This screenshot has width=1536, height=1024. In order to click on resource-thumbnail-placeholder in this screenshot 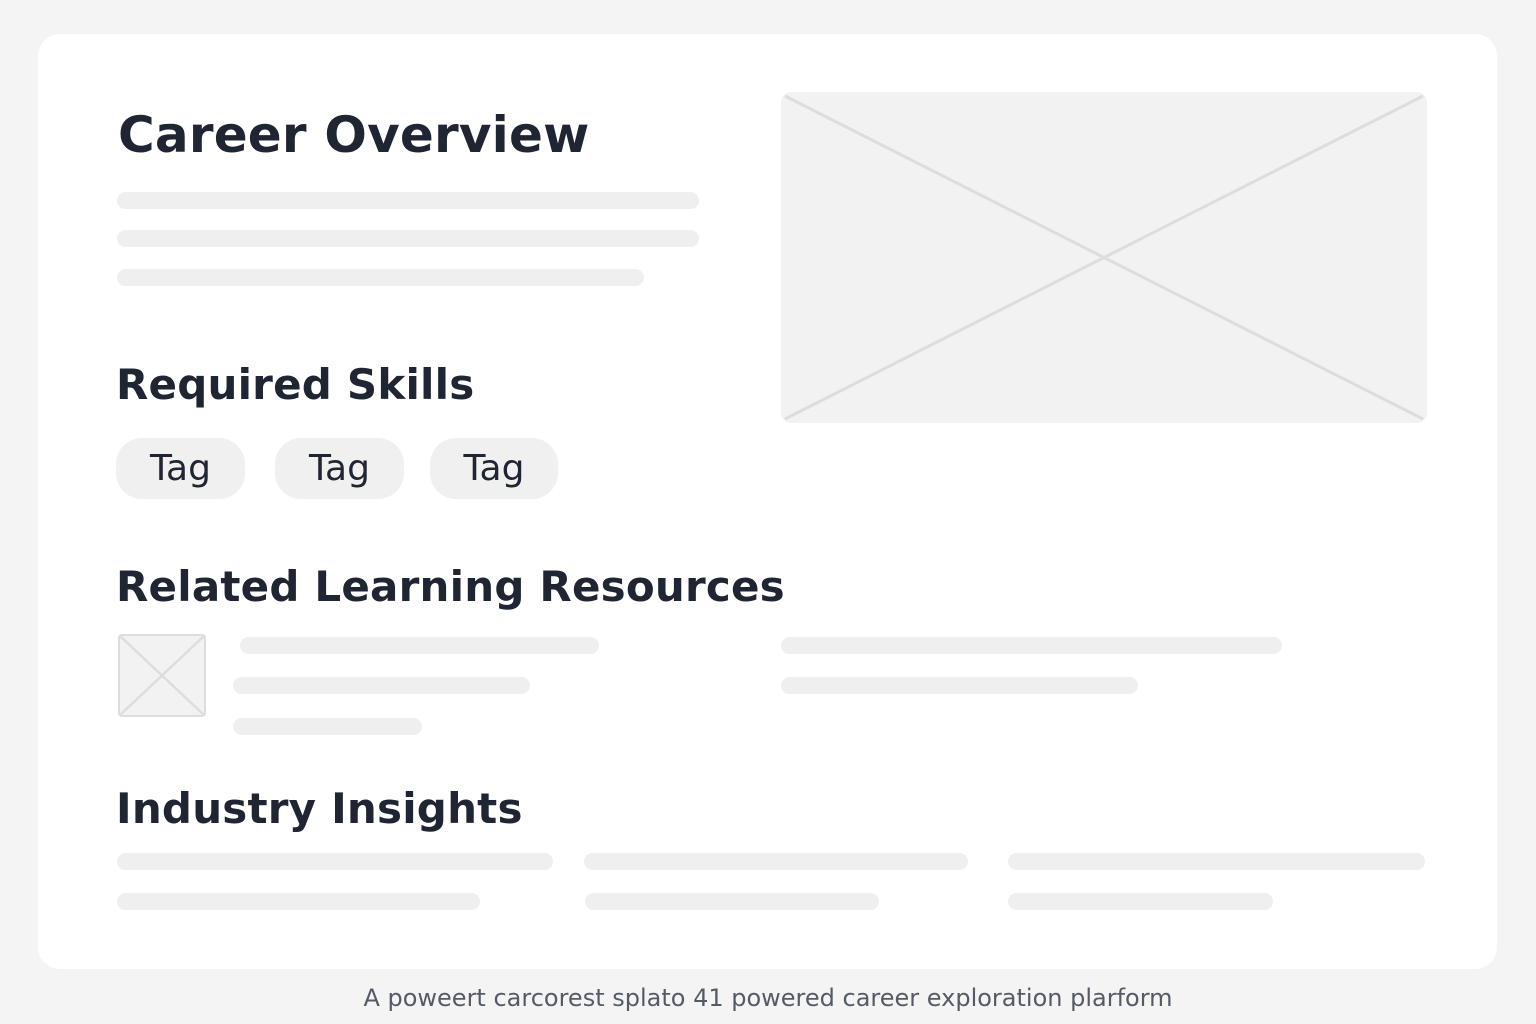, I will do `click(162, 675)`.